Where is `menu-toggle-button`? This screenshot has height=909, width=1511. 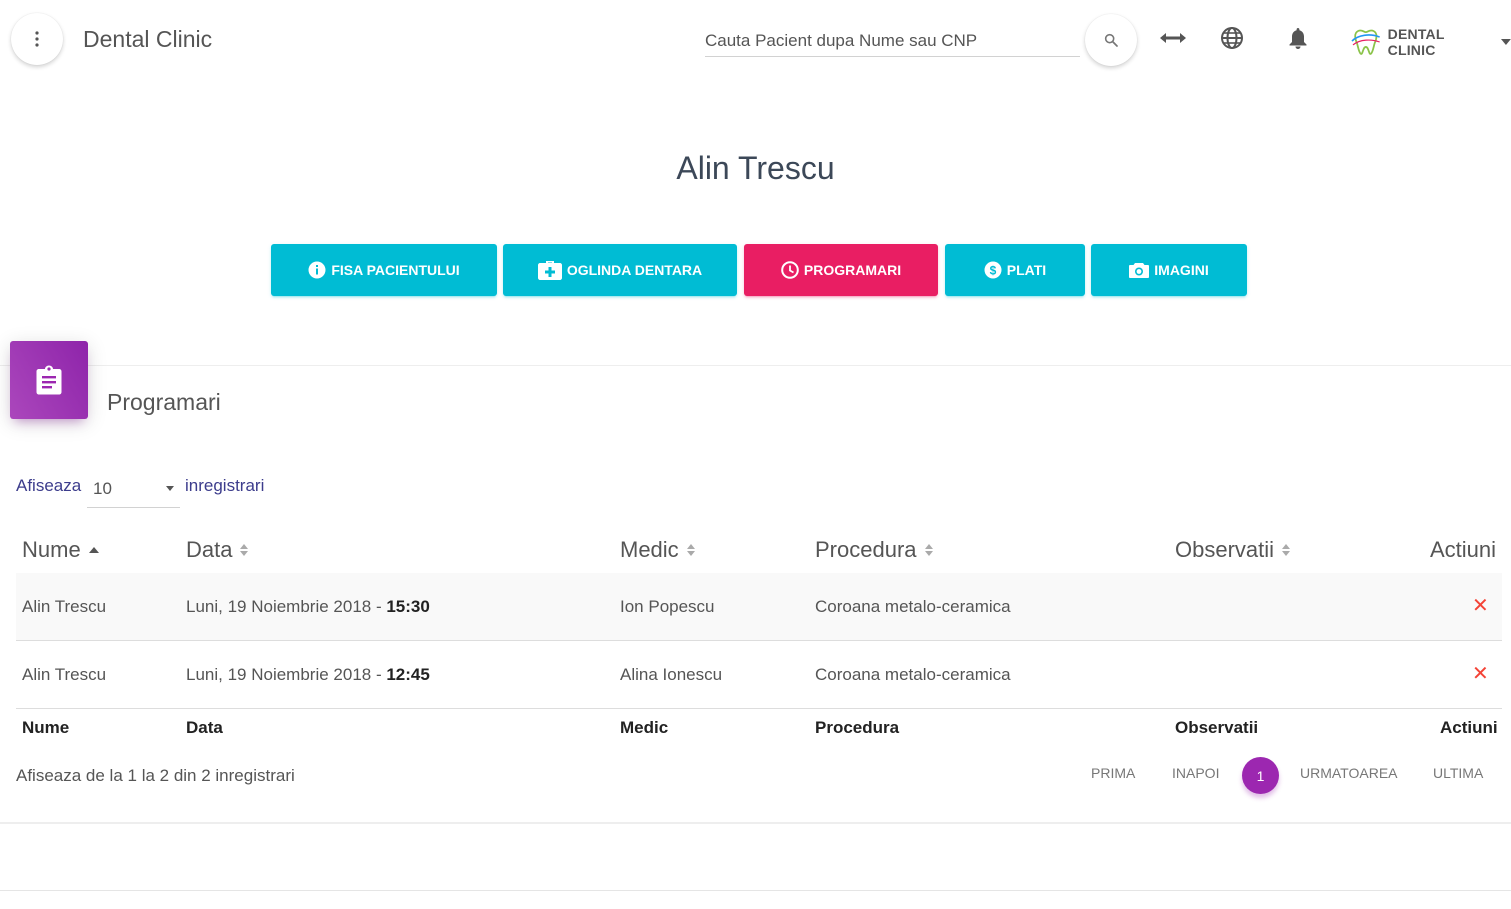
menu-toggle-button is located at coordinates (37, 39).